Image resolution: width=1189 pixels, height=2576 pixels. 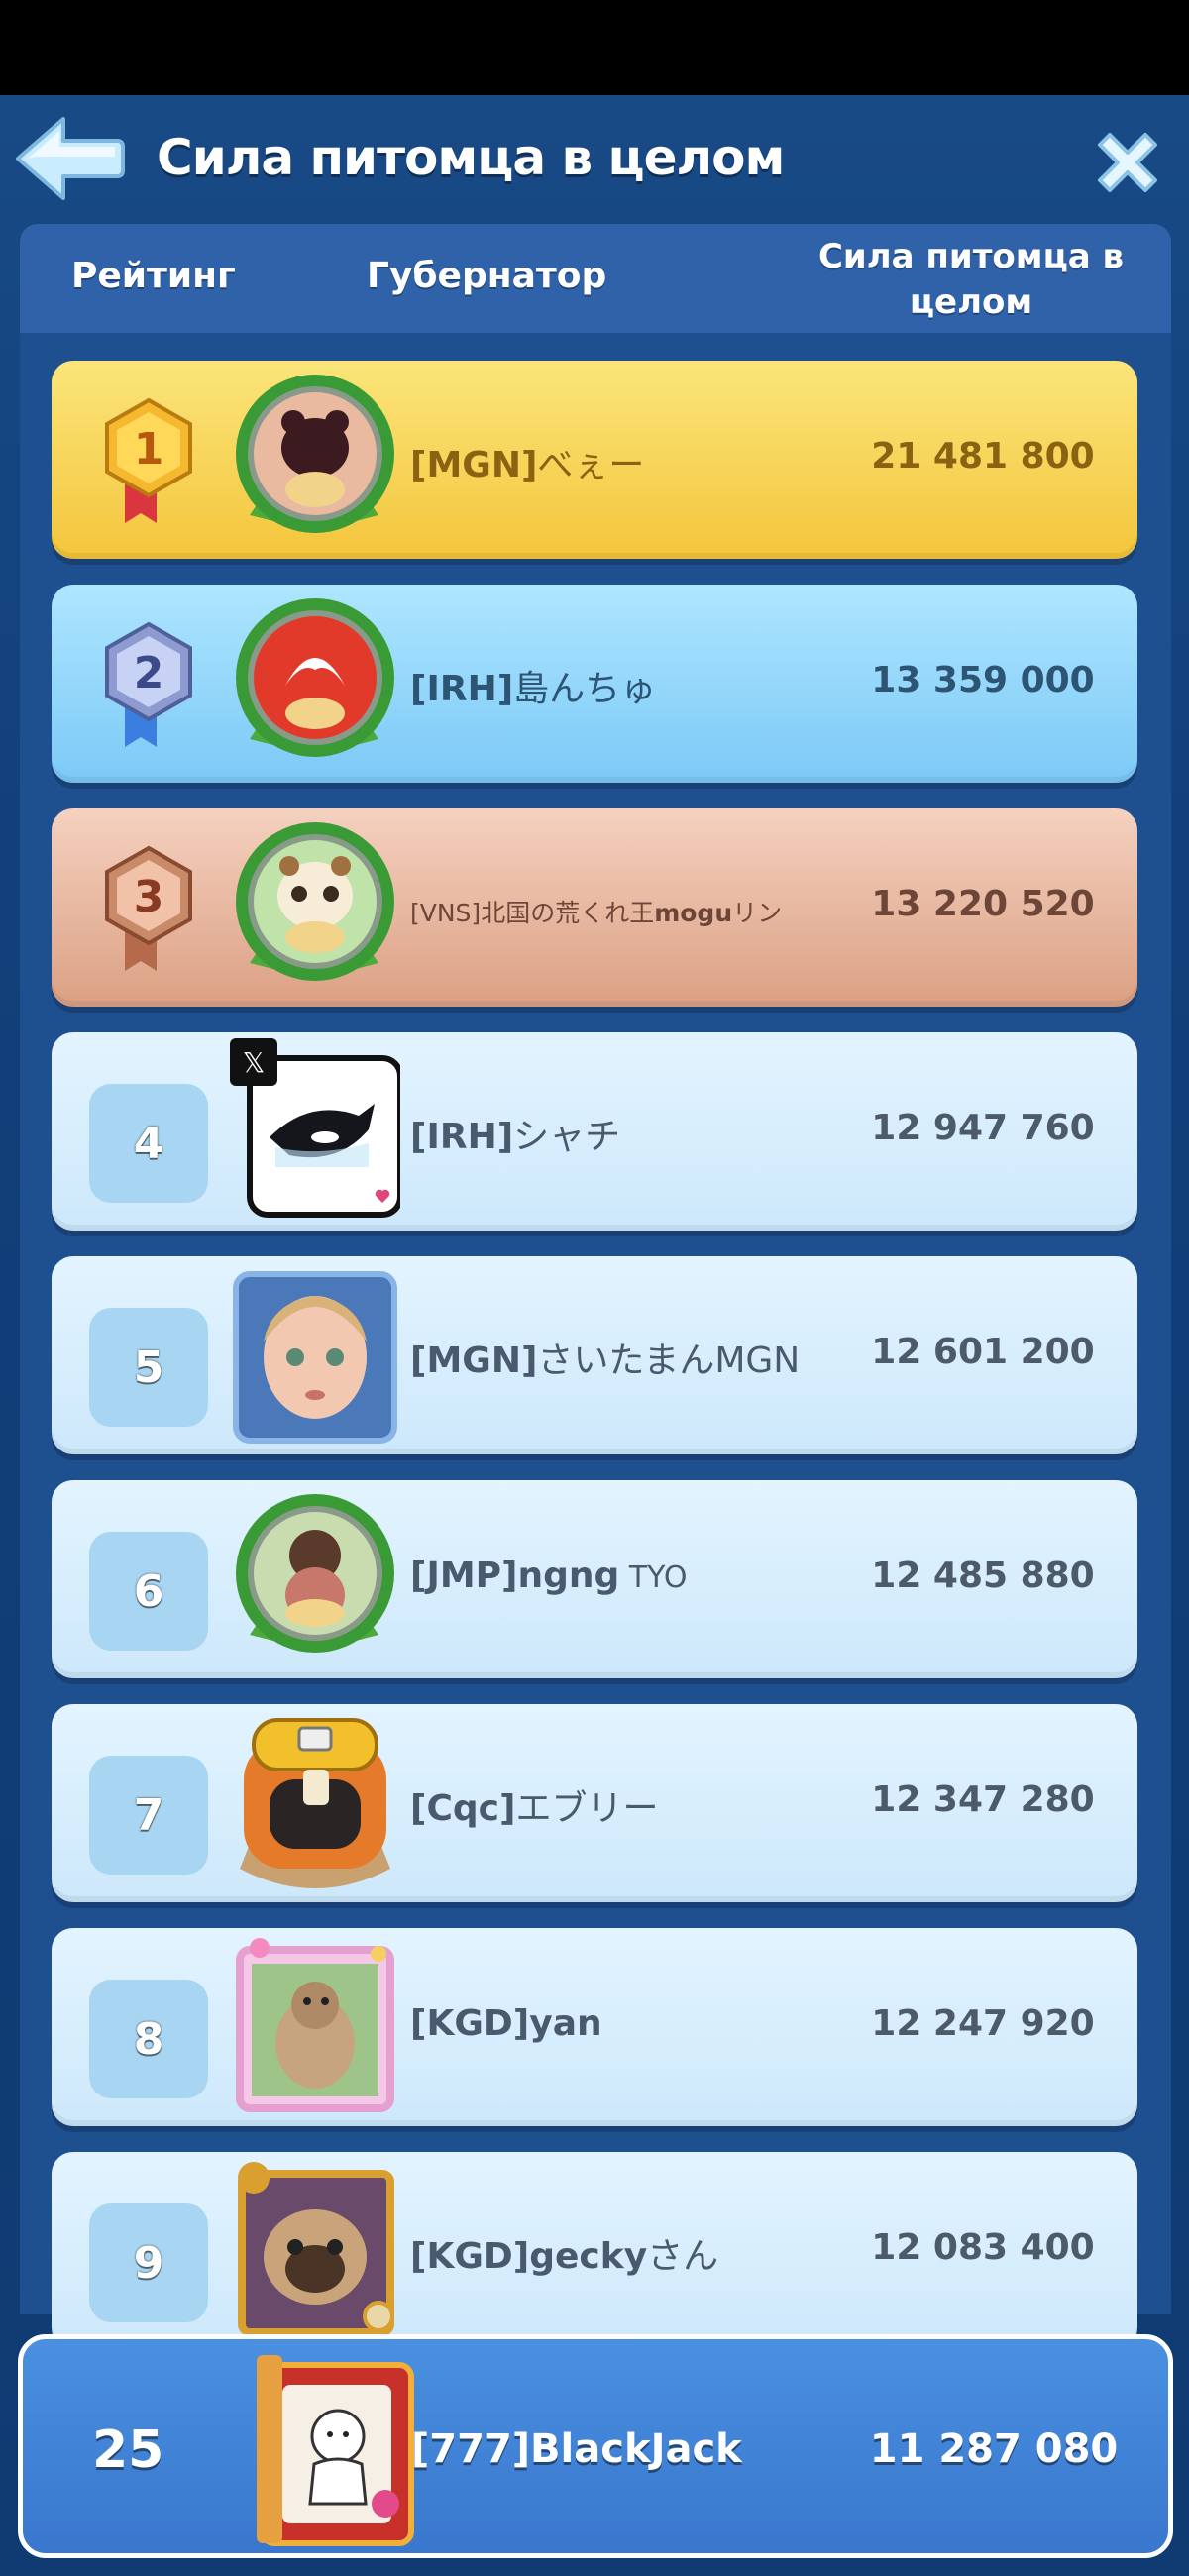 What do you see at coordinates (683, 2256) in the screenshot?
I see `player-name-tail: さん` at bounding box center [683, 2256].